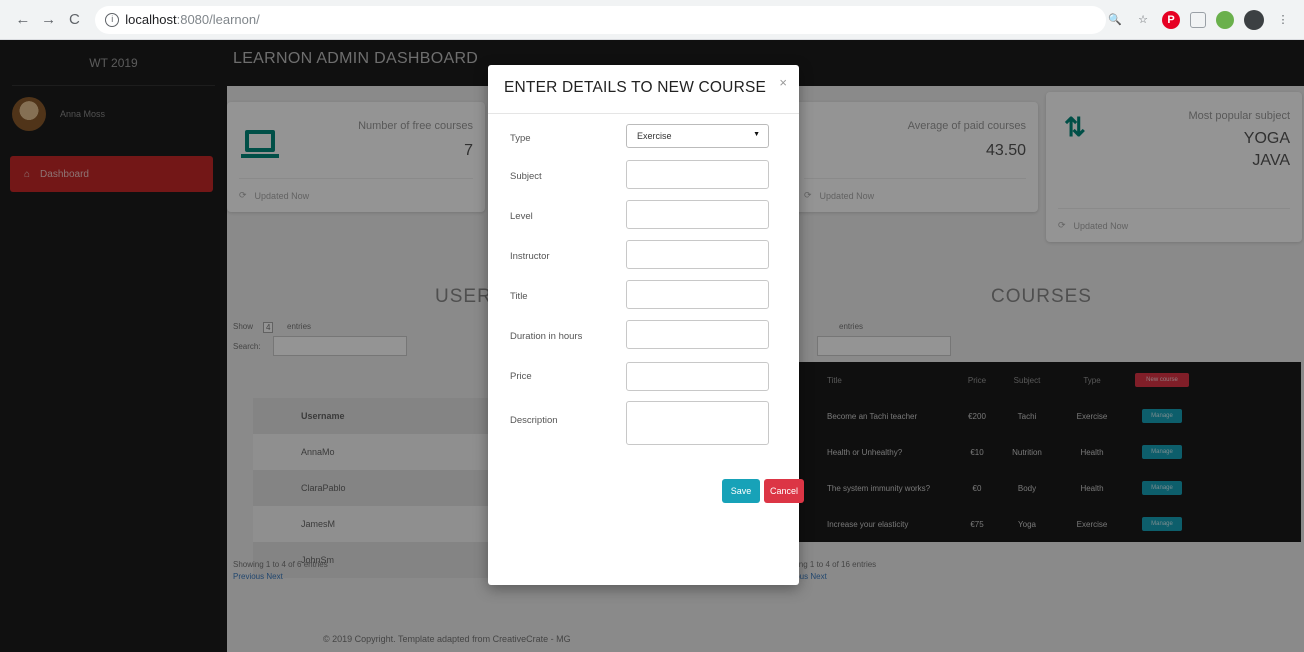 Image resolution: width=1304 pixels, height=652 pixels. What do you see at coordinates (697, 334) in the screenshot?
I see `duration-input` at bounding box center [697, 334].